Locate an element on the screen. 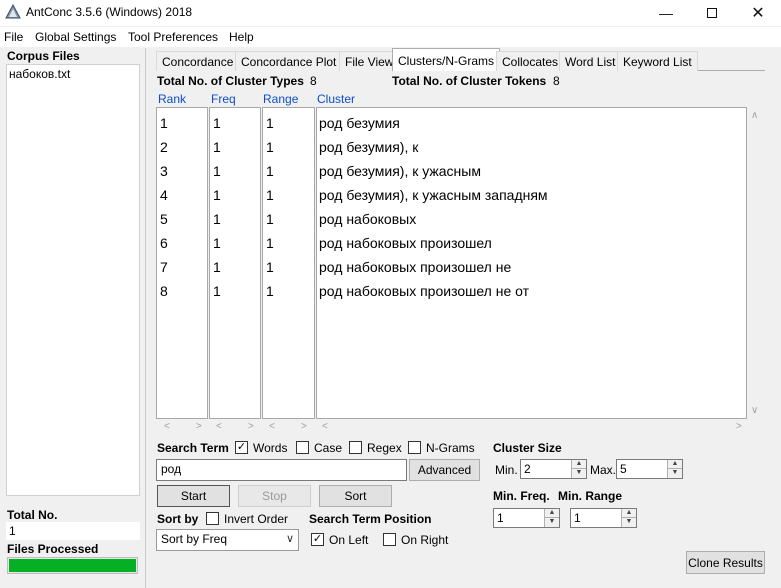 This screenshot has height=588, width=781. cluster-cell: род набоковых произошел не от is located at coordinates (424, 291).